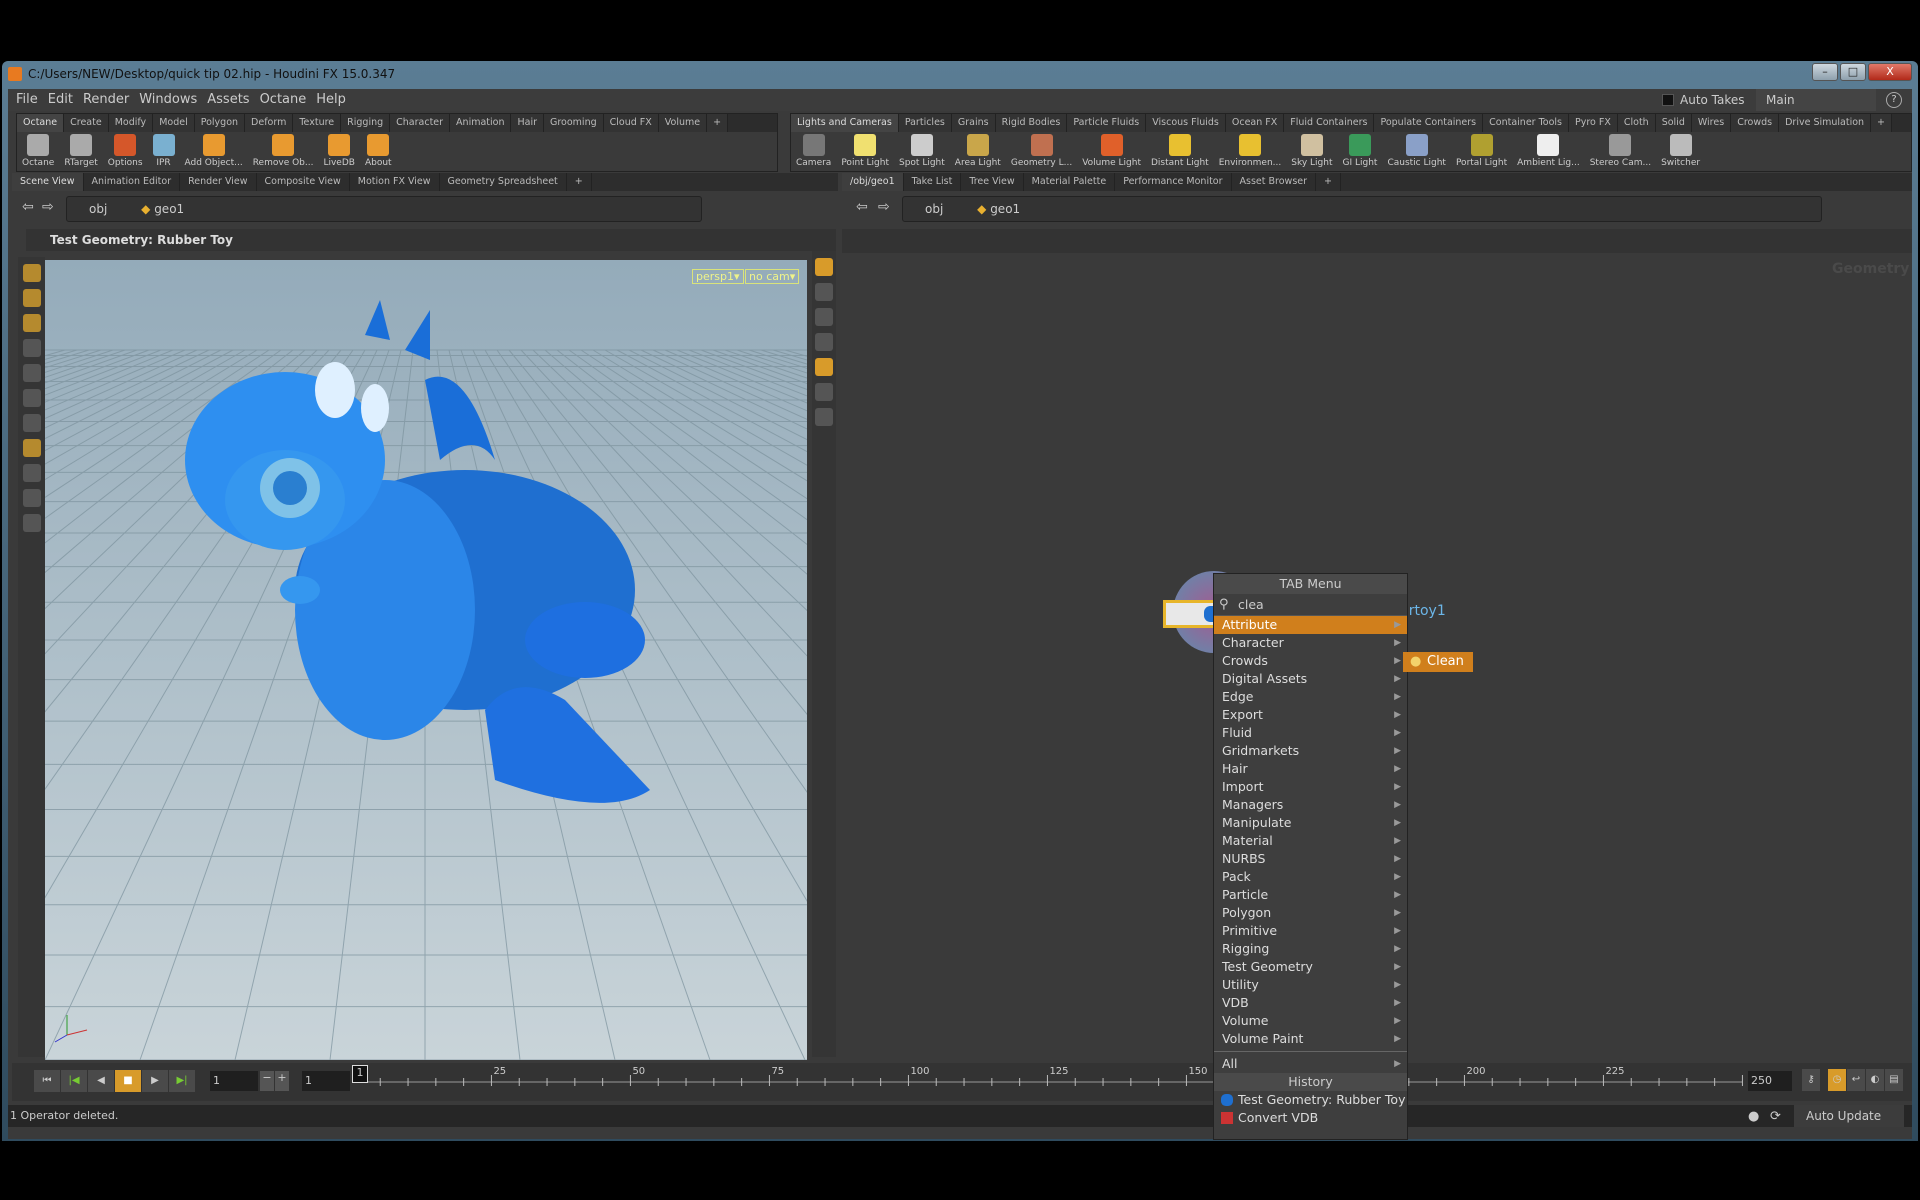 The width and height of the screenshot is (1920, 1200). What do you see at coordinates (824, 317) in the screenshot?
I see `light-icon` at bounding box center [824, 317].